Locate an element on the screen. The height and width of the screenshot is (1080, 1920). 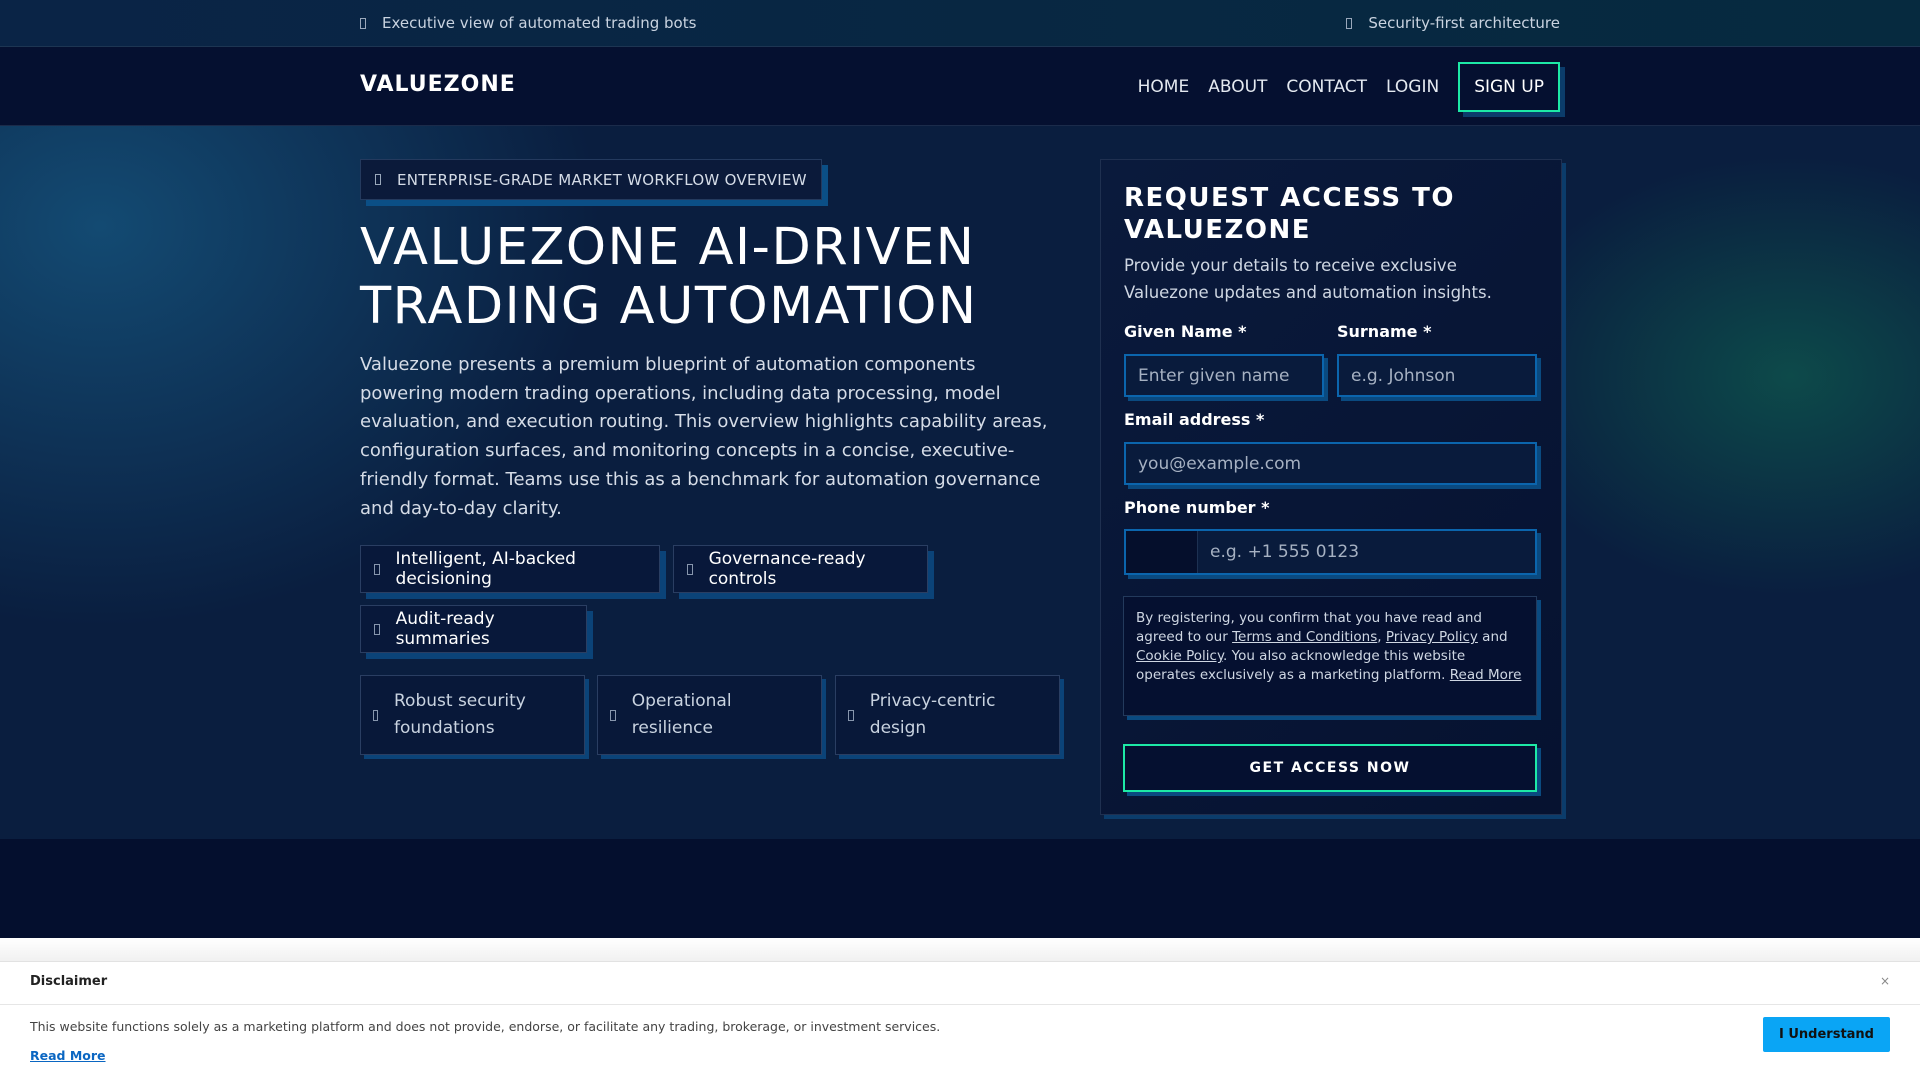
consent-part: and is located at coordinates (1492, 637).